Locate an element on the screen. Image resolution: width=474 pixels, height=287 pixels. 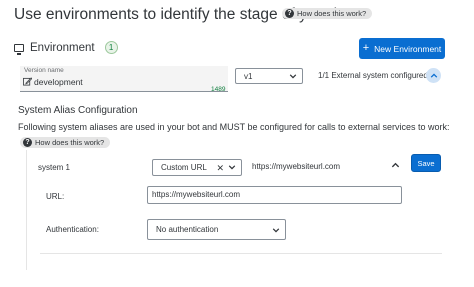
collapse-environment-button is located at coordinates (433, 75).